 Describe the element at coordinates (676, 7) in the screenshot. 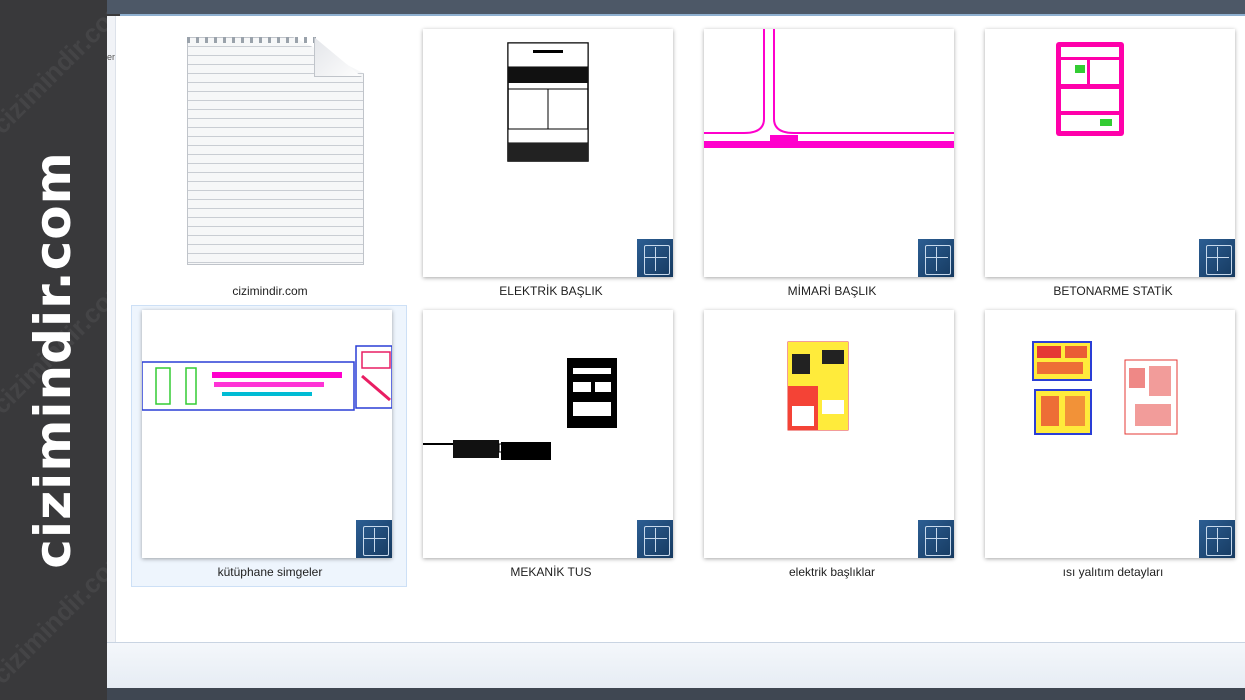

I see `window-top-bar` at that location.